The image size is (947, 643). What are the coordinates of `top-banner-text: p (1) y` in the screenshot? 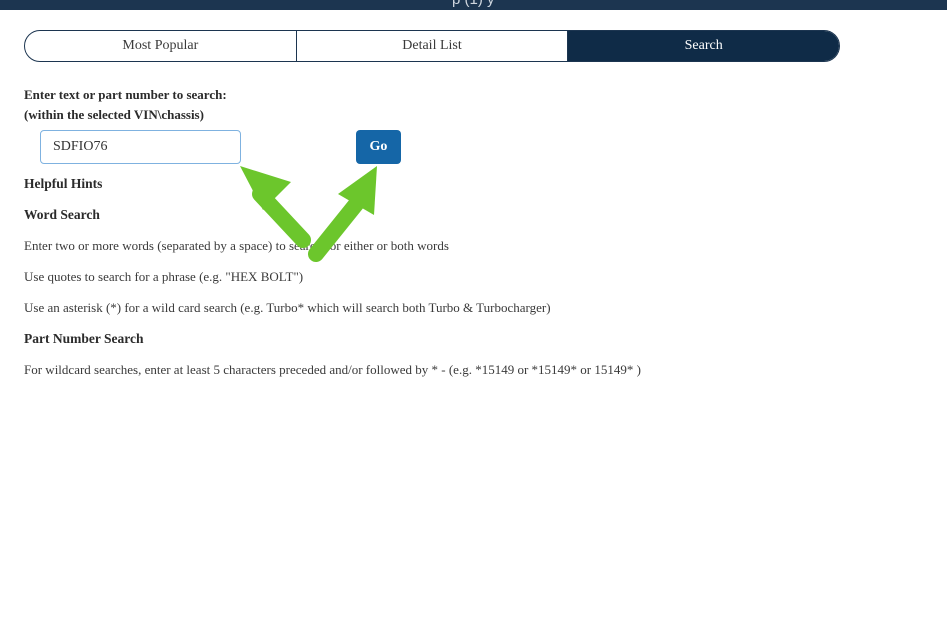 It's located at (473, 4).